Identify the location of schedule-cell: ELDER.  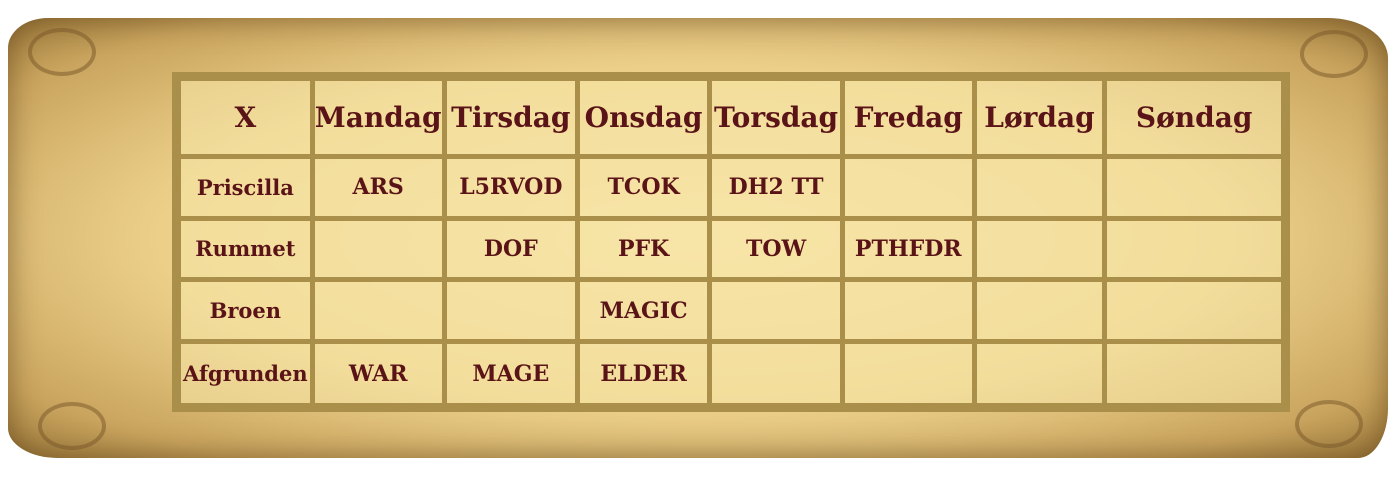
(643, 374).